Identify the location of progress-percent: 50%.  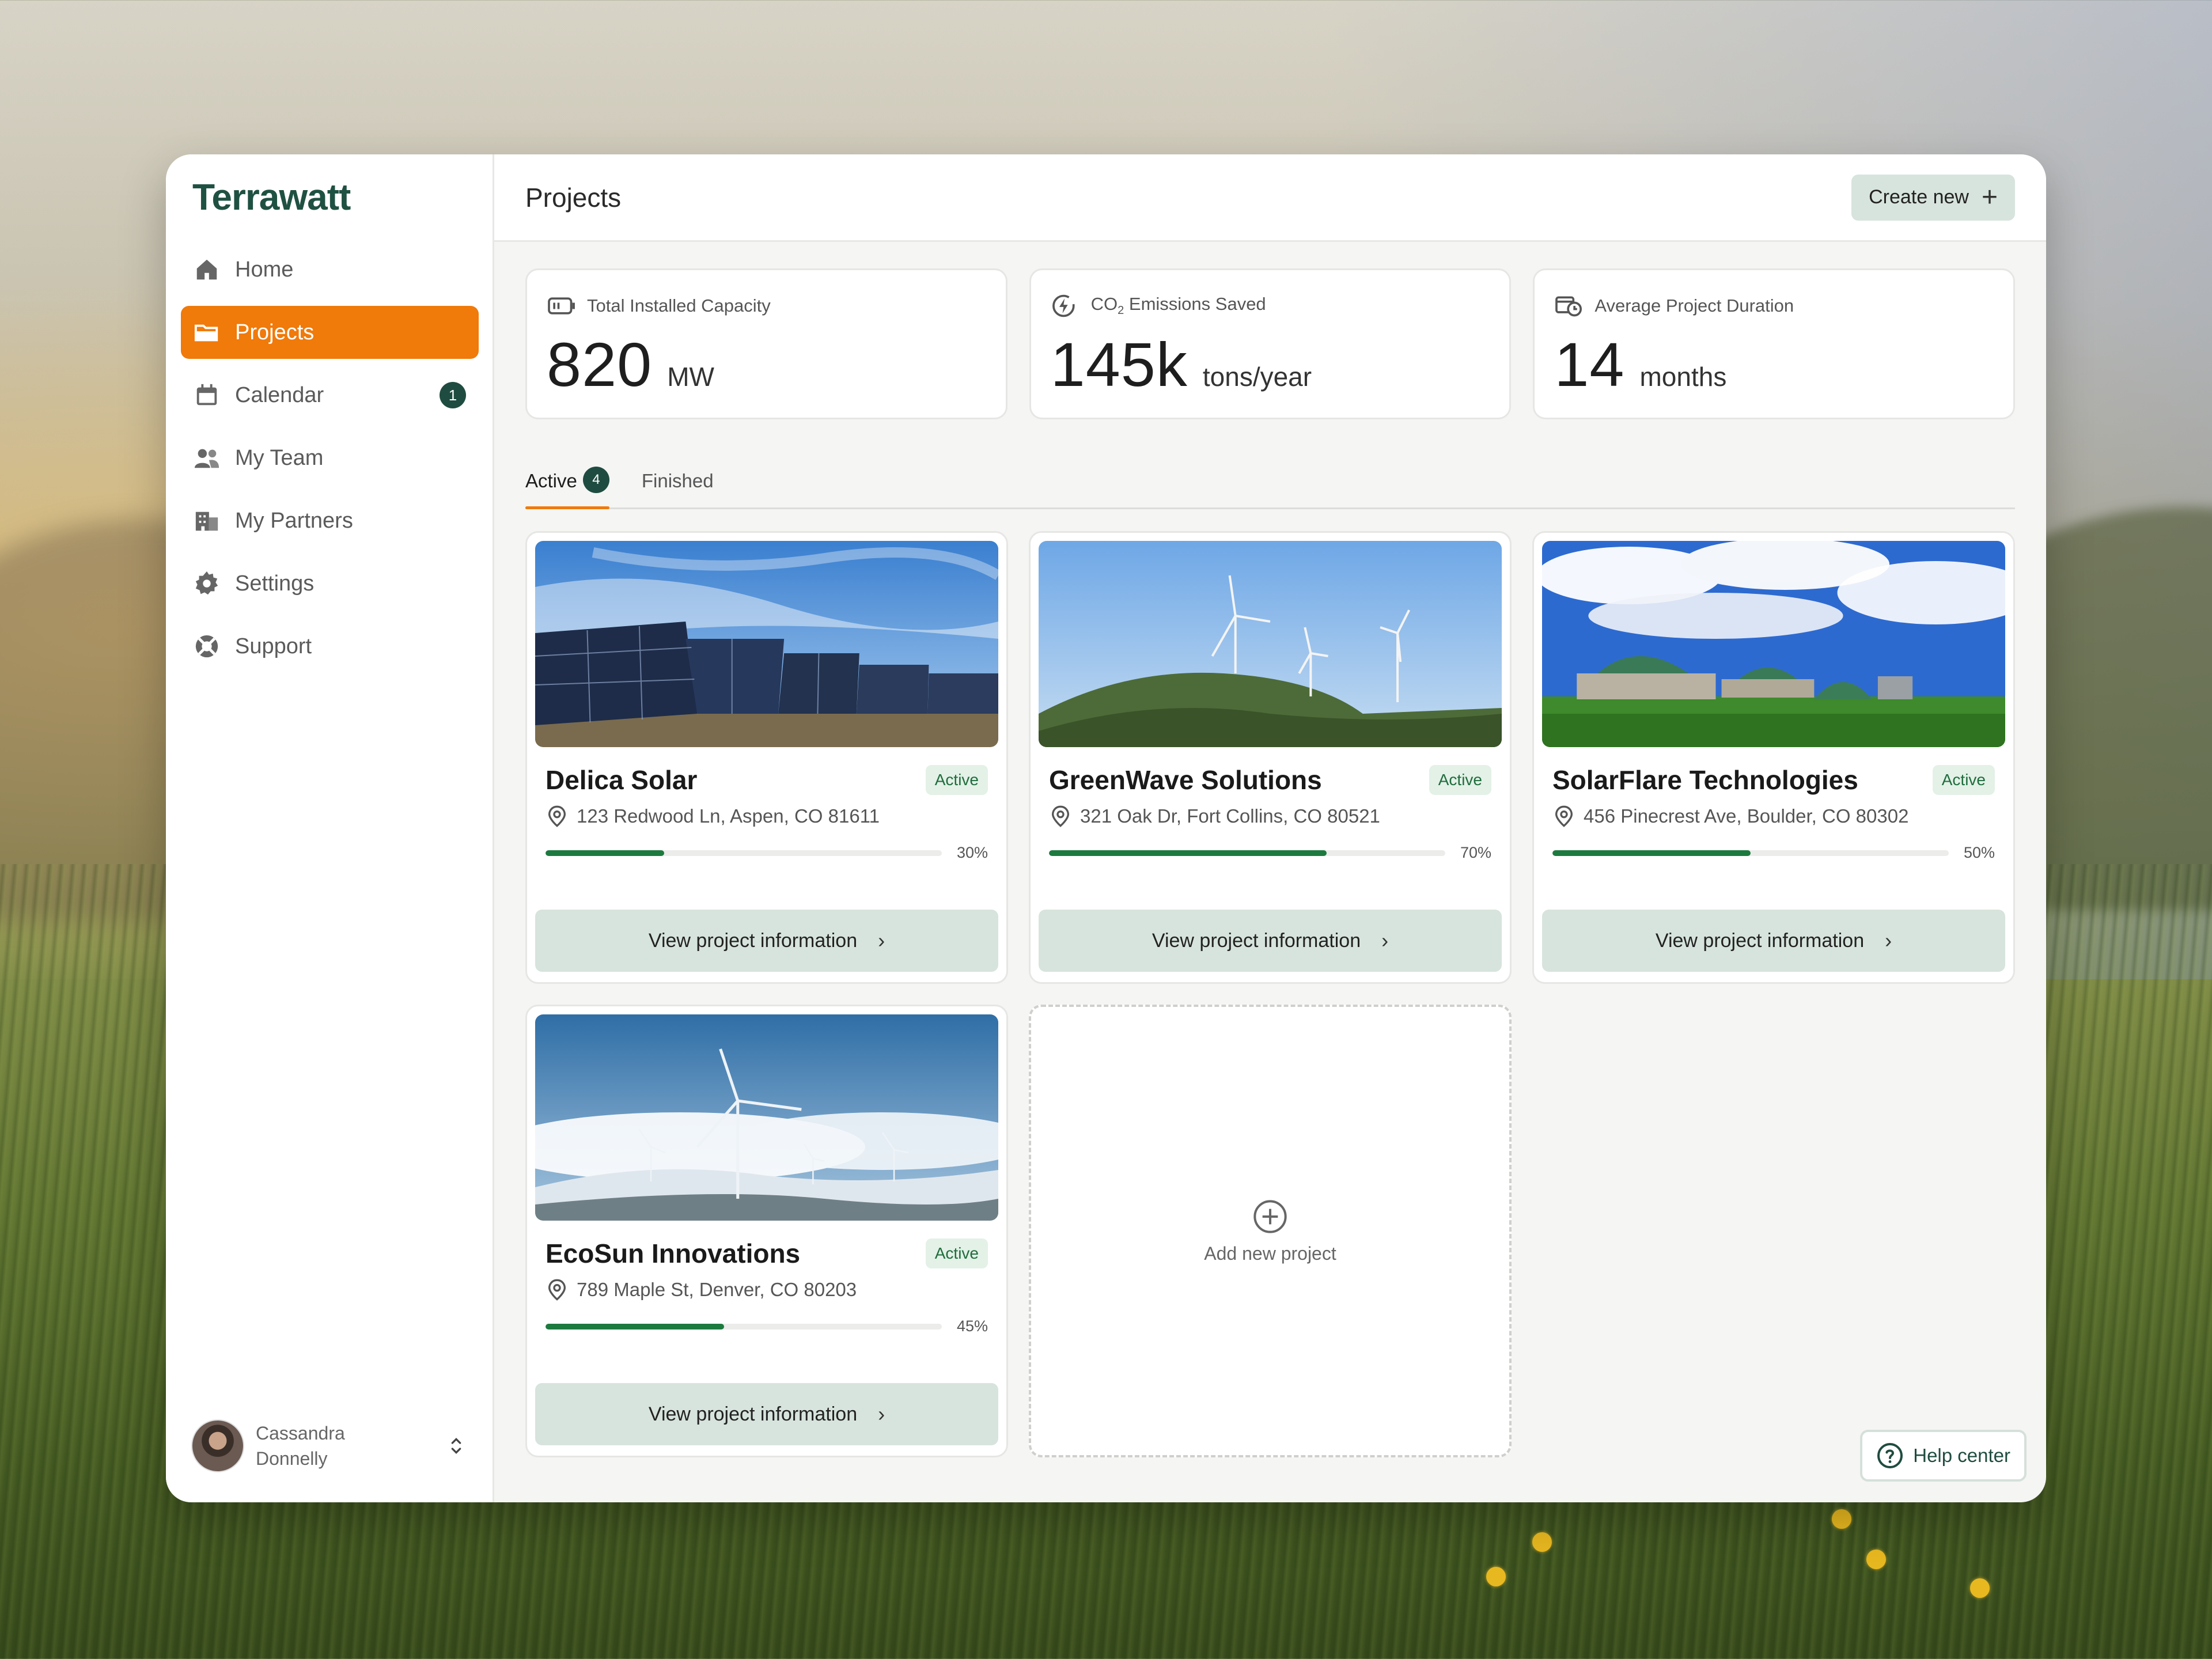
(1979, 852).